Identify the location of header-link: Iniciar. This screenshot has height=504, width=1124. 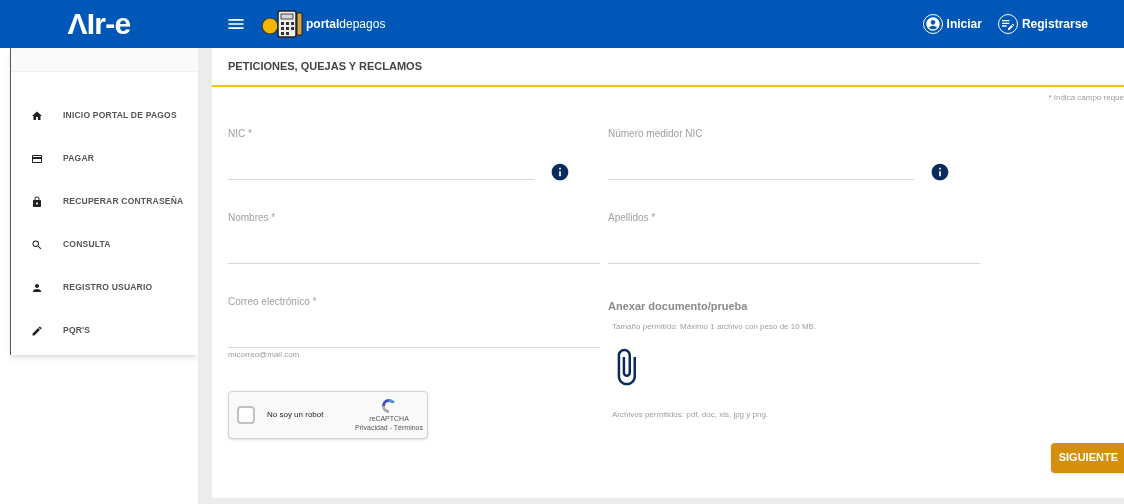
(952, 24).